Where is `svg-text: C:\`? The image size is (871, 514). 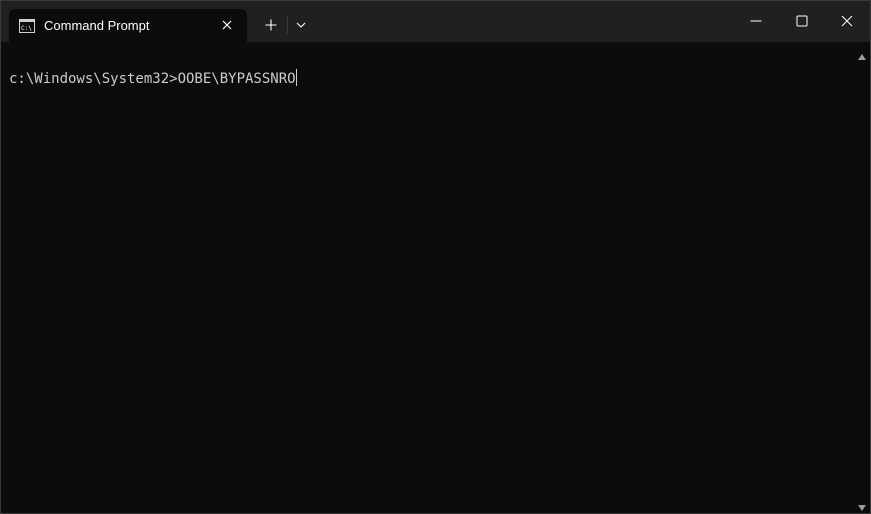 svg-text: C:\ is located at coordinates (26, 28).